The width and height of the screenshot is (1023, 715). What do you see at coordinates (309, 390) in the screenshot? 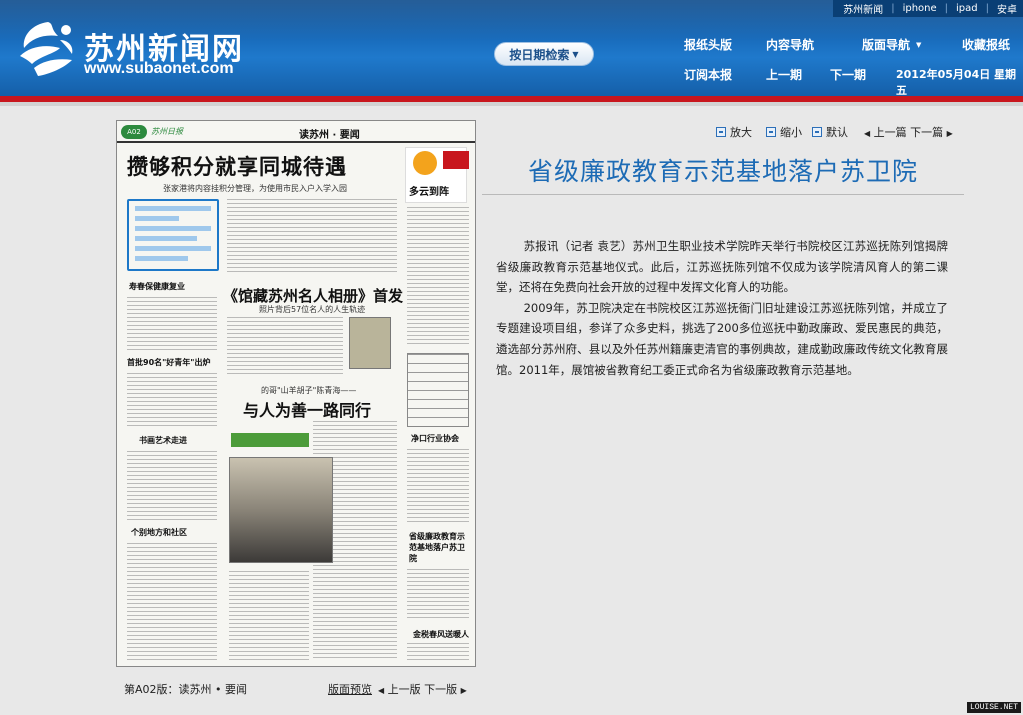
I see `paper-headline-3-pre: 的哥"山羊胡子"陈青海——` at bounding box center [309, 390].